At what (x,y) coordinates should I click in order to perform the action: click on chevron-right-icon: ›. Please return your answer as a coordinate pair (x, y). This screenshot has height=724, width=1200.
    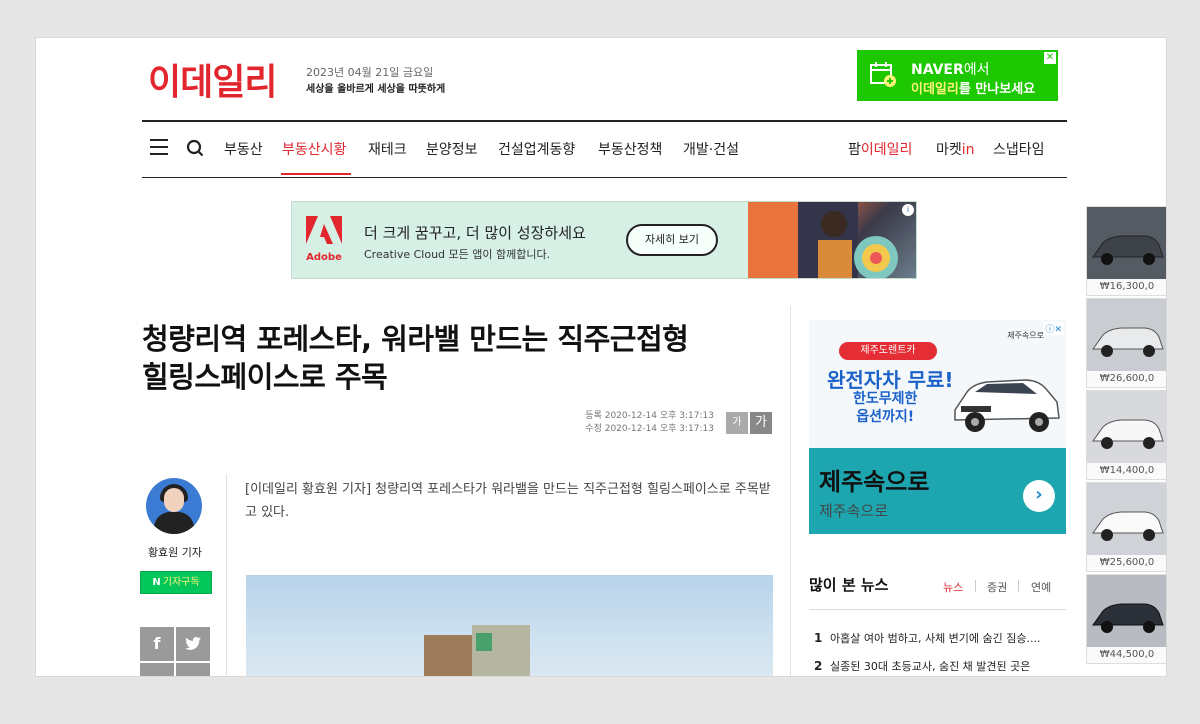
    Looking at the image, I should click on (1039, 496).